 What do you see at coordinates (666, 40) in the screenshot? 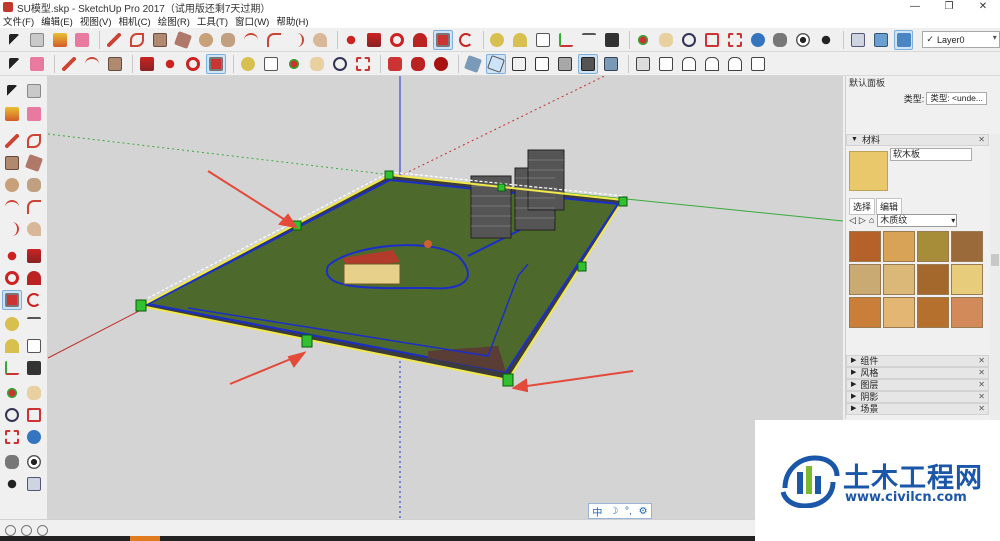
I see `pan-button` at bounding box center [666, 40].